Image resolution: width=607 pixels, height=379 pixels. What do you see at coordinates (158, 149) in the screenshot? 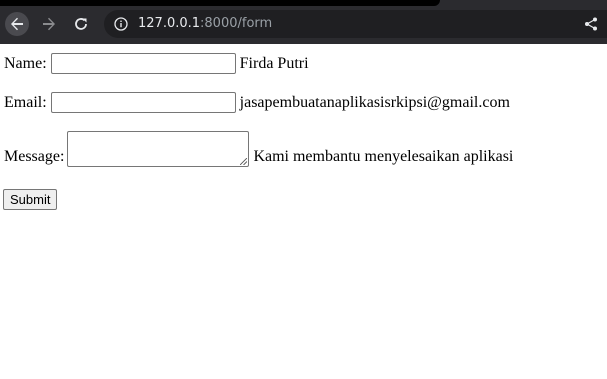
I see `message-textarea` at bounding box center [158, 149].